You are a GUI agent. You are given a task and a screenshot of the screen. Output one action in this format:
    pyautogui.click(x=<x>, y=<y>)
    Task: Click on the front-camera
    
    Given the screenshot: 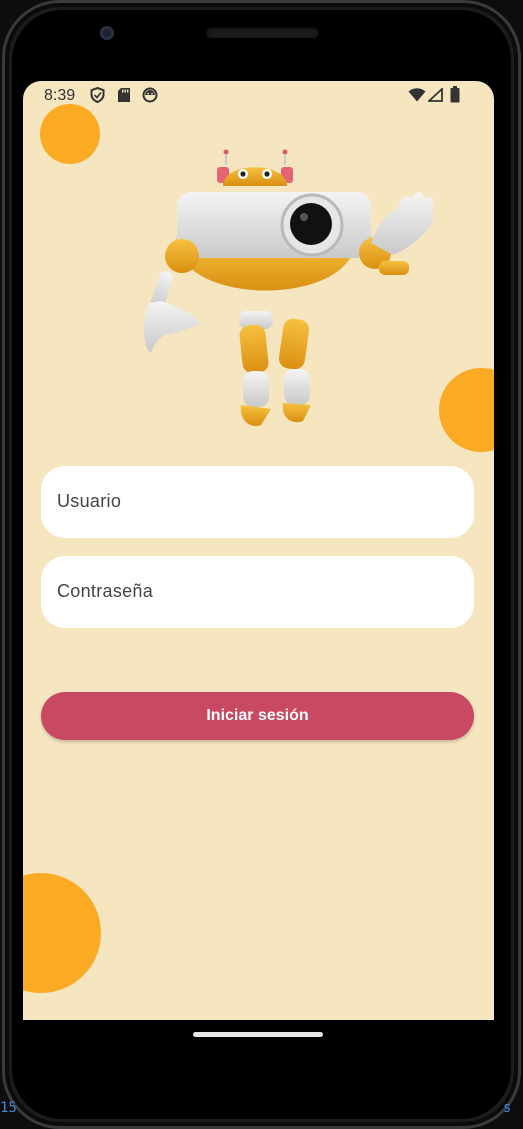 What is the action you would take?
    pyautogui.click(x=107, y=33)
    